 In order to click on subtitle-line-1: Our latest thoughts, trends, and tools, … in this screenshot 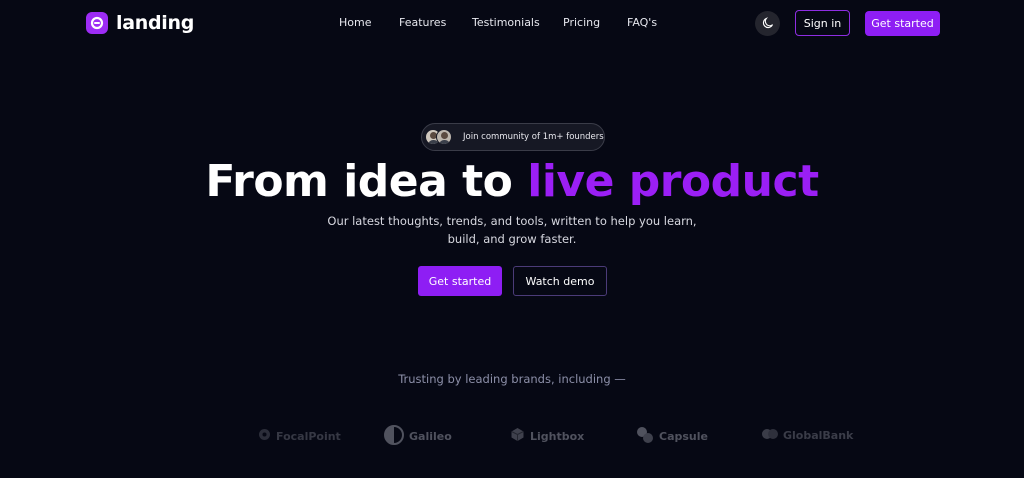, I will do `click(512, 221)`.